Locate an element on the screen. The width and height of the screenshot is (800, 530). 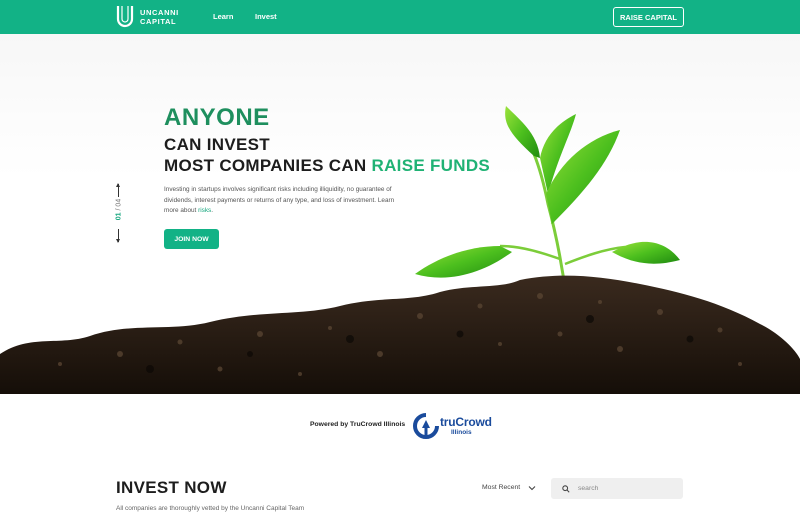
invest-now-title: INVEST NOW is located at coordinates (171, 487).